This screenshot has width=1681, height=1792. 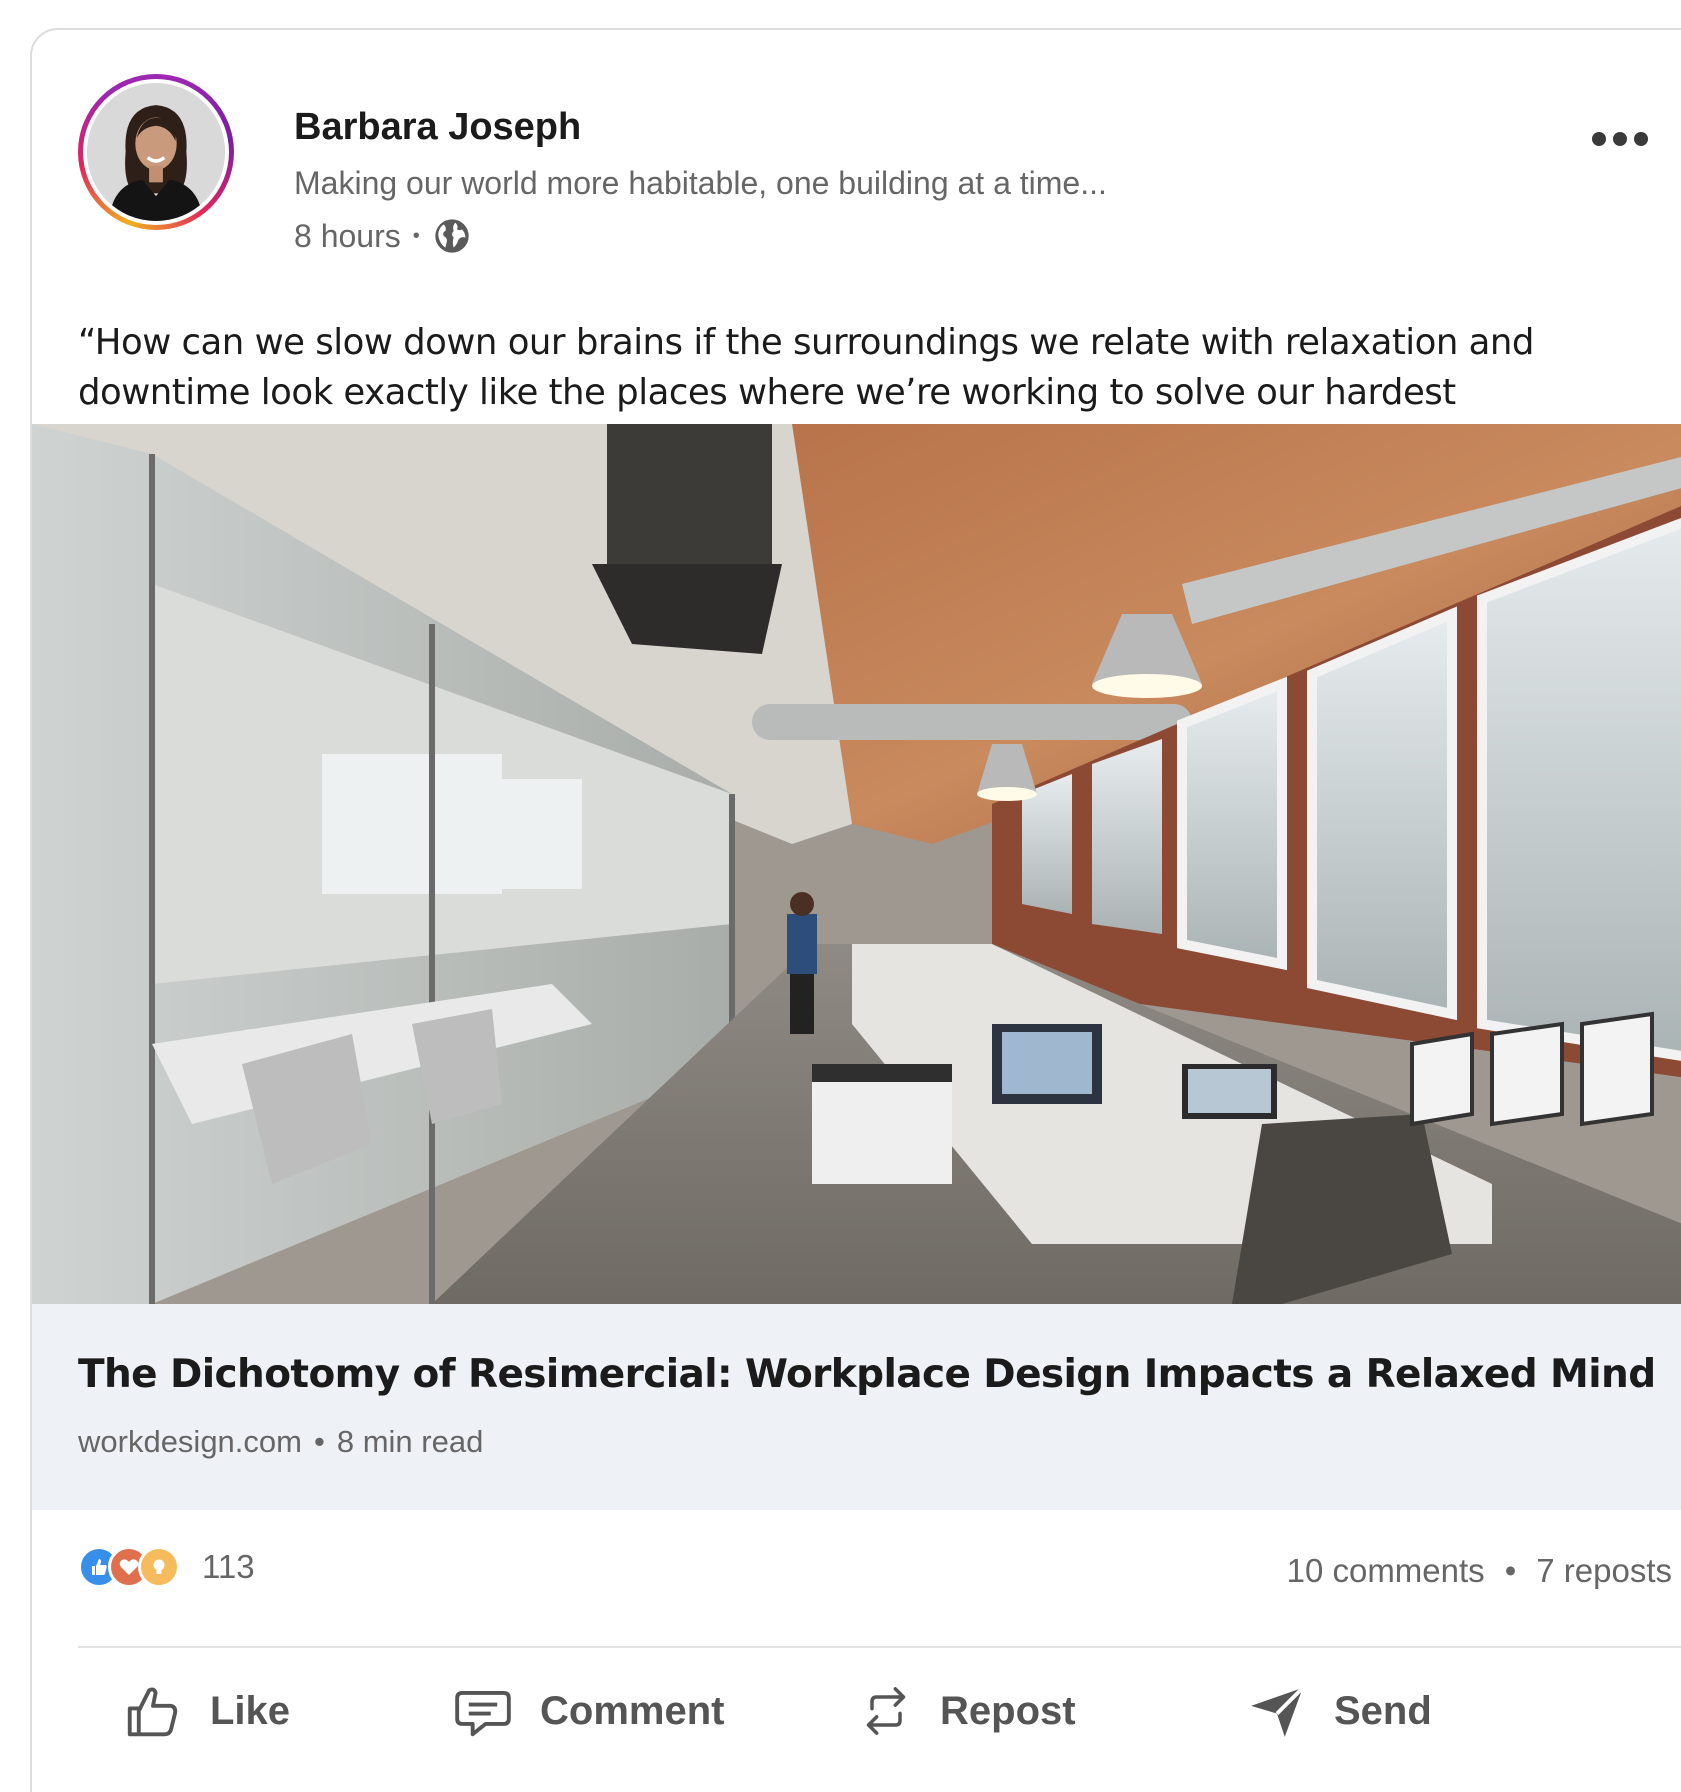 I want to click on reactions-summary: 113, so click(x=166, y=1567).